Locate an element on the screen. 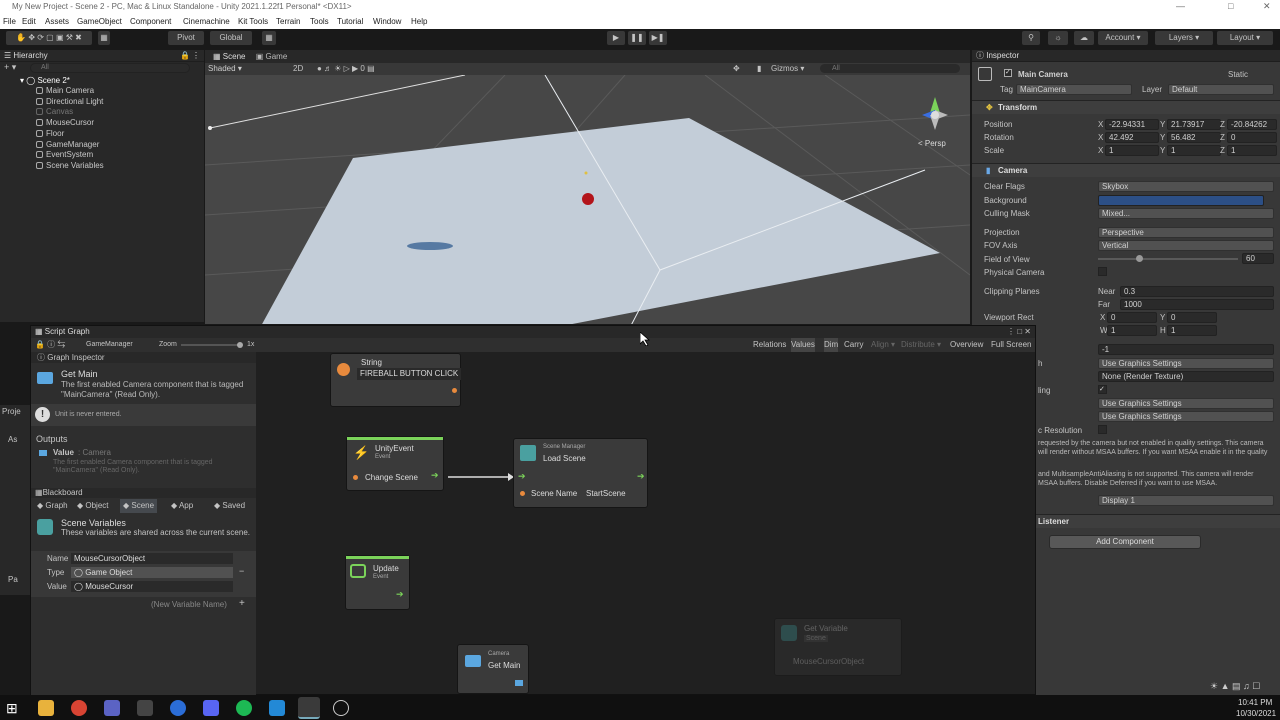 The image size is (1280, 720). depth-field: -1 is located at coordinates (1186, 349).